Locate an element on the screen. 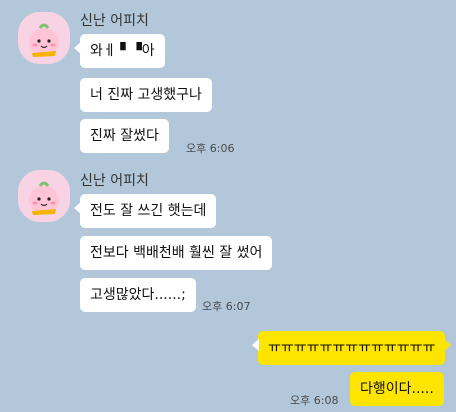 The width and height of the screenshot is (456, 412). message-text: 너 진짜 고생했구나 is located at coordinates (146, 95).